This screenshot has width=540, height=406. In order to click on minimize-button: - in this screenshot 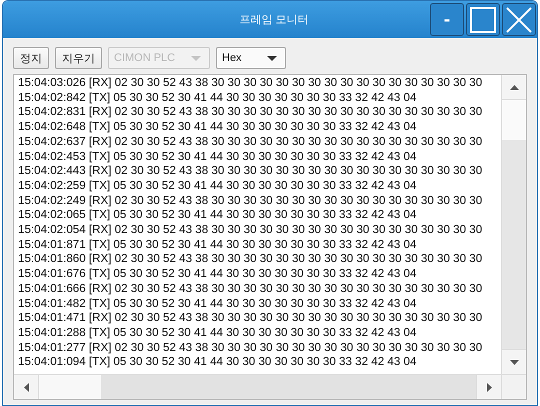, I will do `click(447, 19)`.